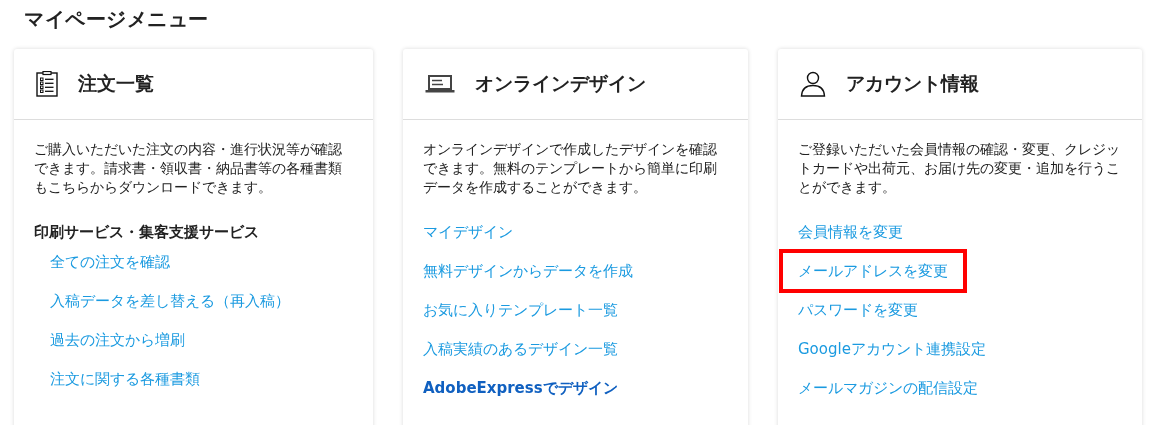 This screenshot has height=425, width=1154. Describe the element at coordinates (560, 83) in the screenshot. I see `card-title: オンラインデザイン` at that location.